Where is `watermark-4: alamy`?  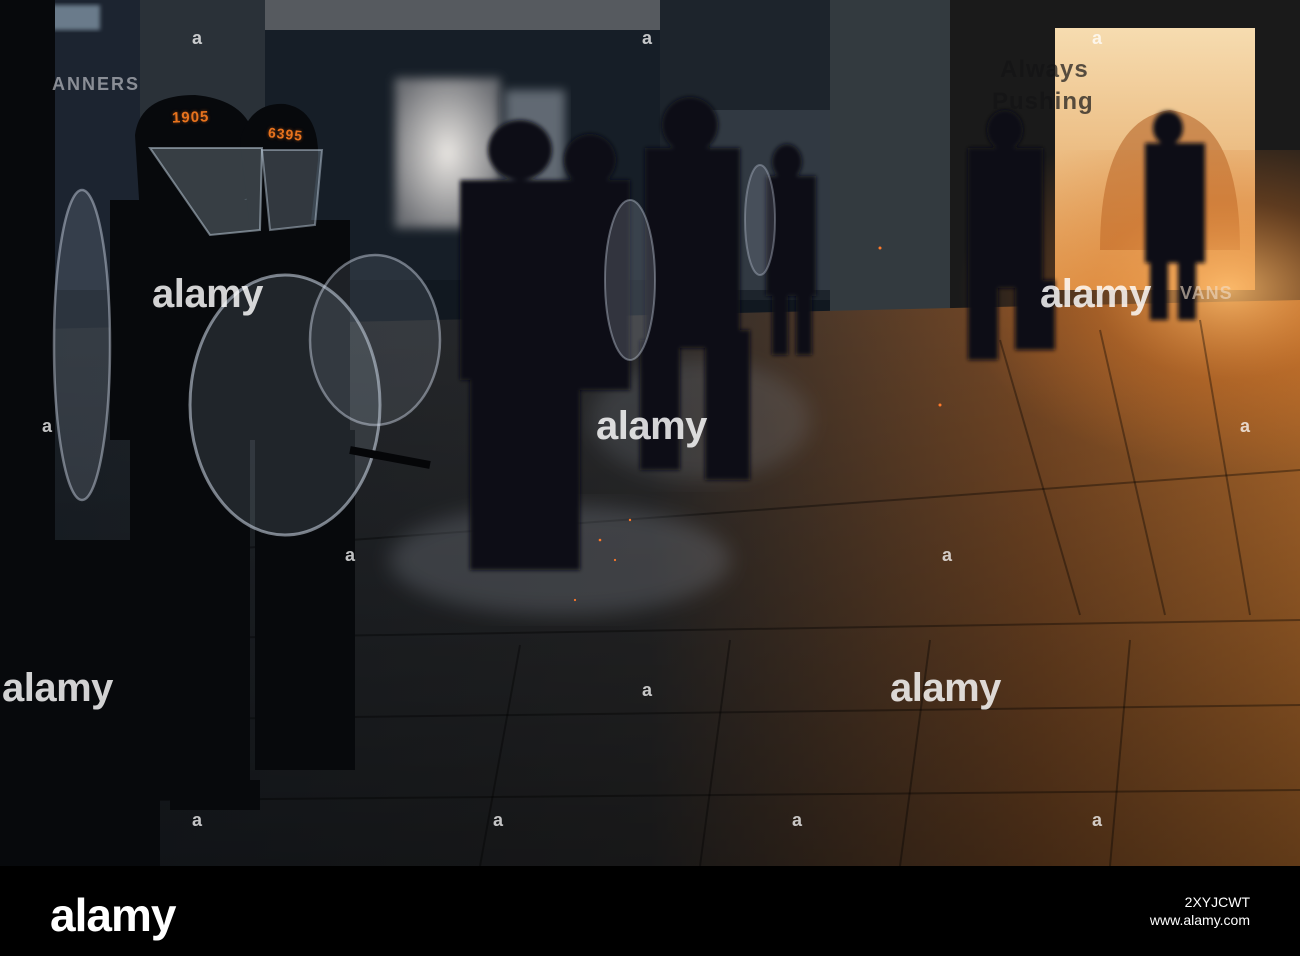 watermark-4: alamy is located at coordinates (57, 688).